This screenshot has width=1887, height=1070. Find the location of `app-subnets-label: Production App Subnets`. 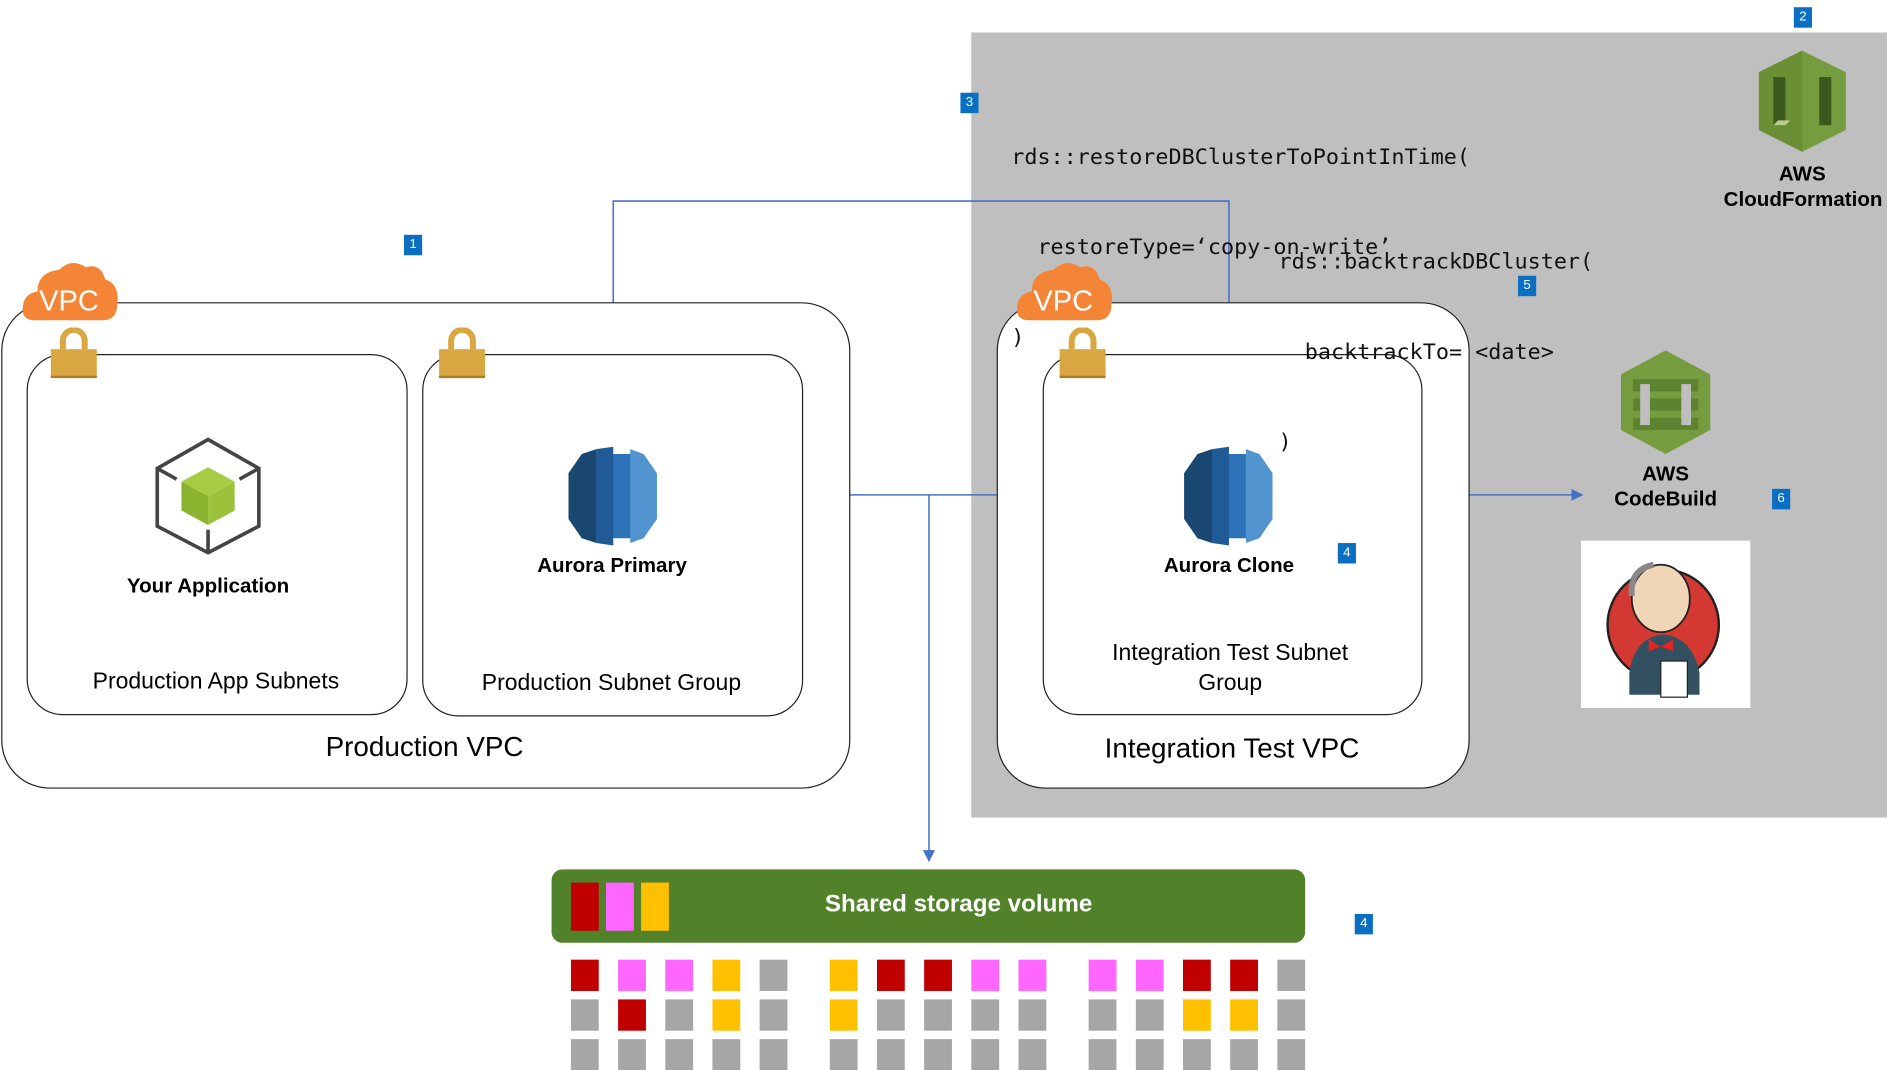

app-subnets-label: Production App Subnets is located at coordinates (216, 682).